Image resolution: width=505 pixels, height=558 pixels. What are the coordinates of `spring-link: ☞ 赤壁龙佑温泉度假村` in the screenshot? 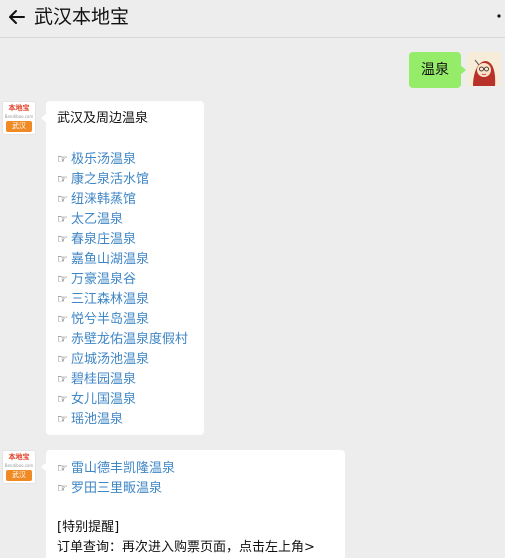 It's located at (125, 339).